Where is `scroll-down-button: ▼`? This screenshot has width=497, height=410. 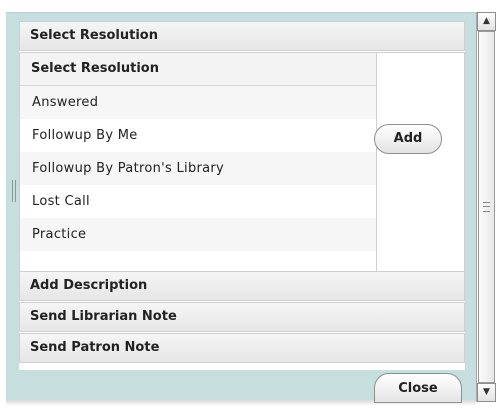 scroll-down-button: ▼ is located at coordinates (486, 392).